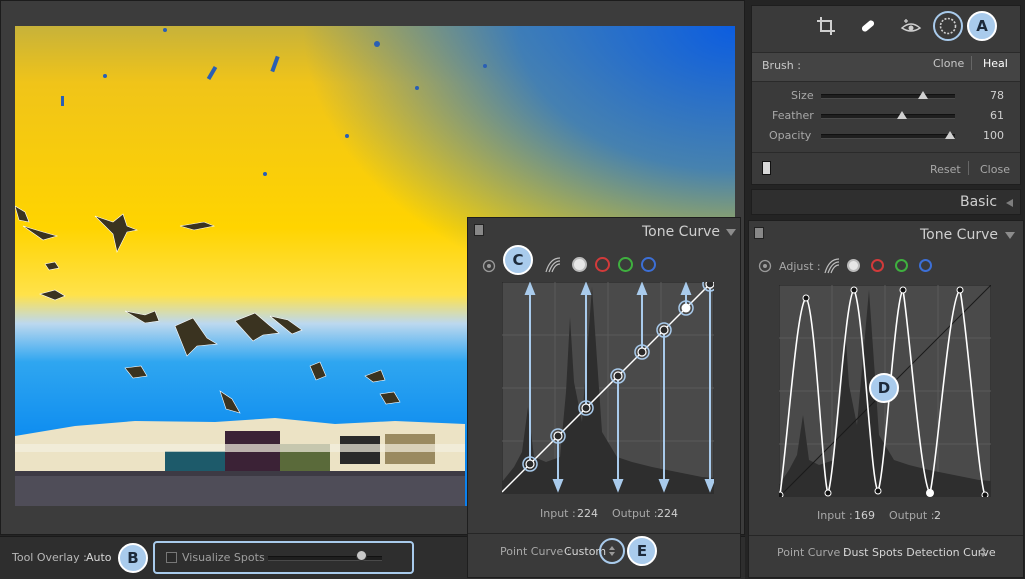  Describe the element at coordinates (983, 552) in the screenshot. I see `select-arrows-icon` at that location.